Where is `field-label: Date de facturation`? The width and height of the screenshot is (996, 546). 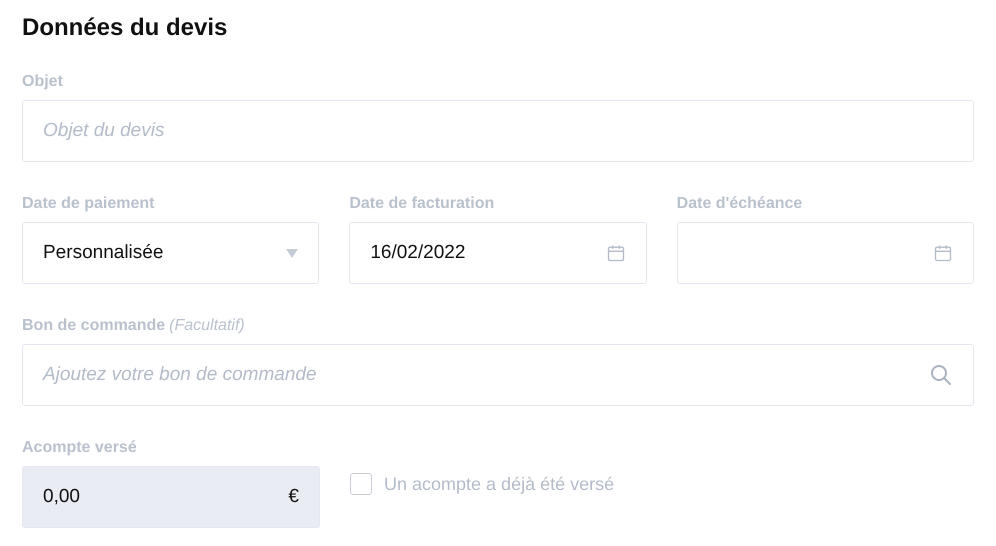
field-label: Date de facturation is located at coordinates (422, 204).